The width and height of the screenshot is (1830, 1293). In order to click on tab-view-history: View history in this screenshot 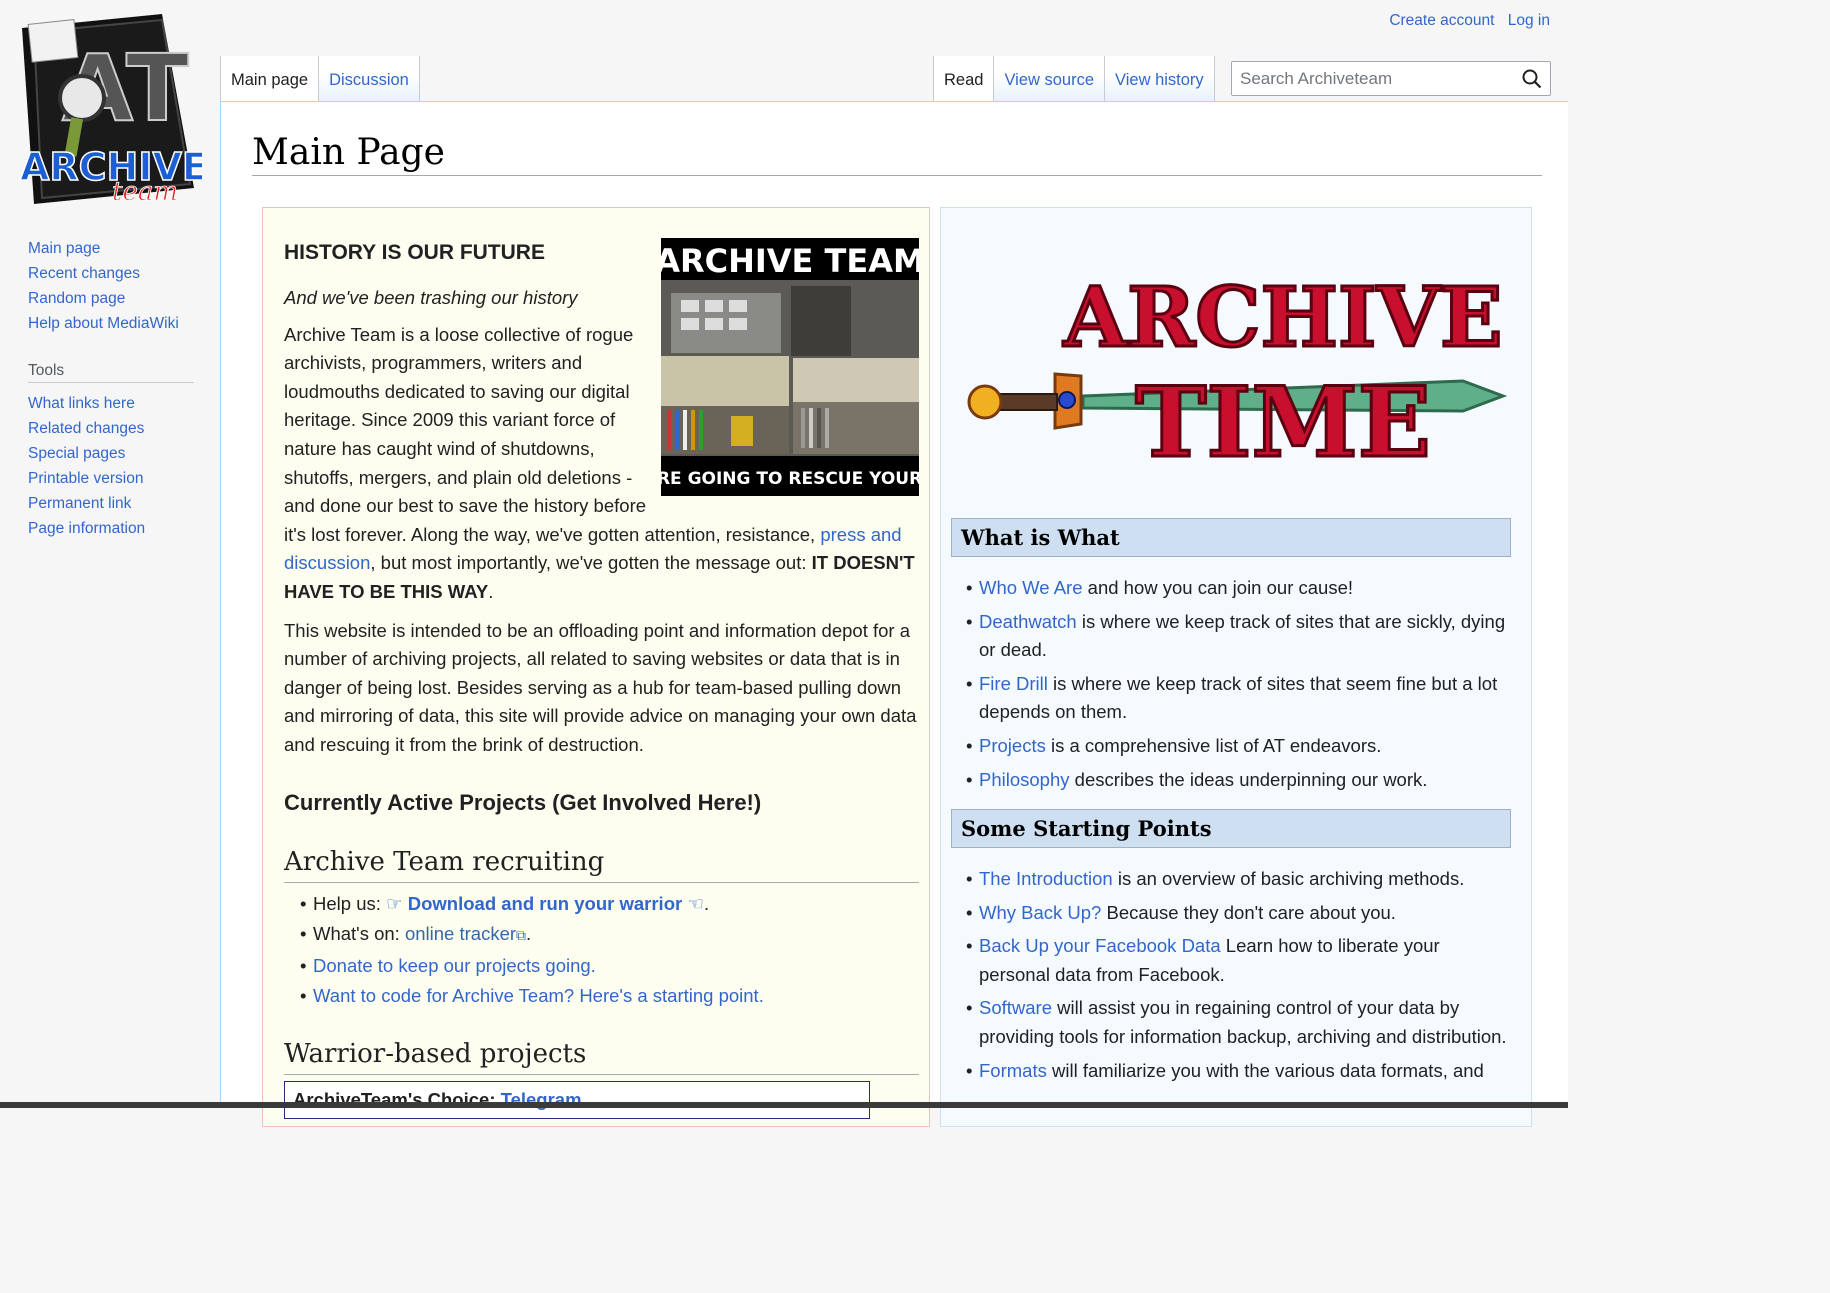, I will do `click(1160, 78)`.